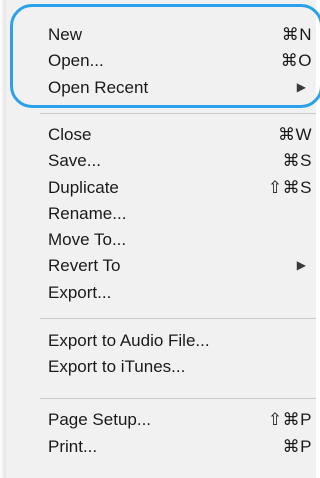 The height and width of the screenshot is (478, 320). What do you see at coordinates (297, 446) in the screenshot?
I see `shortcut-print: ⌘P` at bounding box center [297, 446].